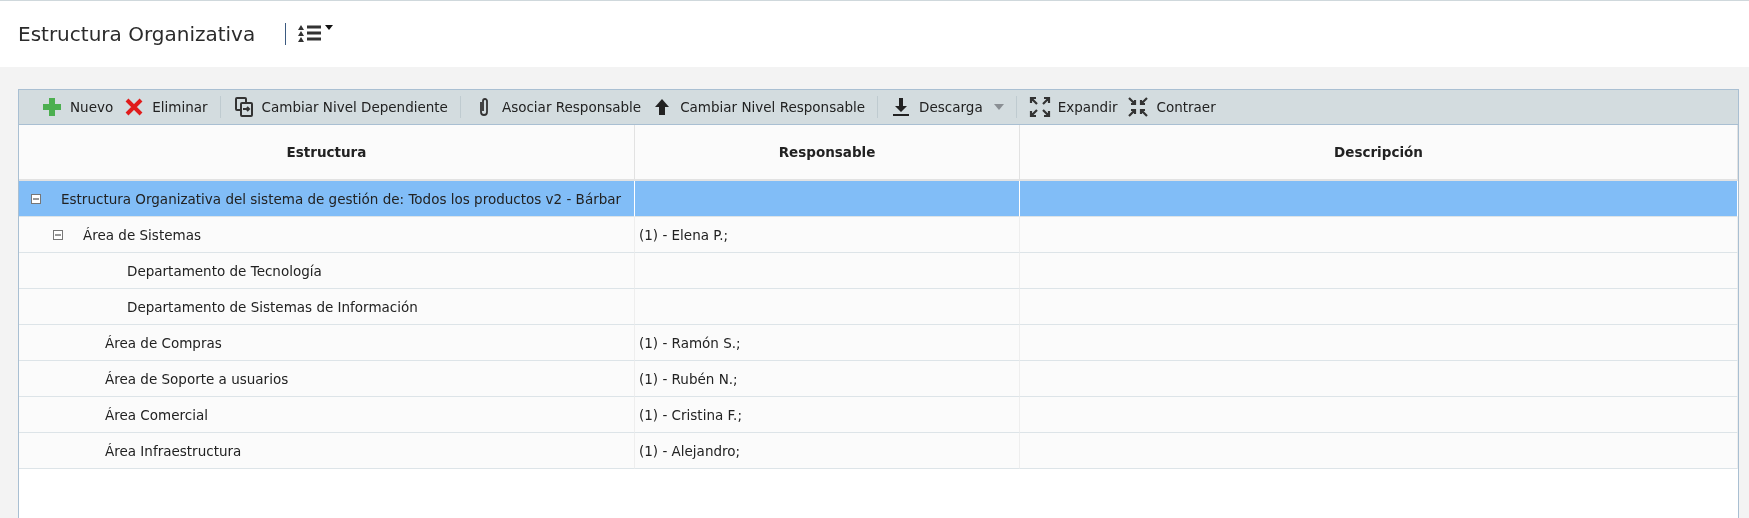 This screenshot has width=1749, height=518. Describe the element at coordinates (827, 153) in the screenshot. I see `column-header: Responsable` at that location.